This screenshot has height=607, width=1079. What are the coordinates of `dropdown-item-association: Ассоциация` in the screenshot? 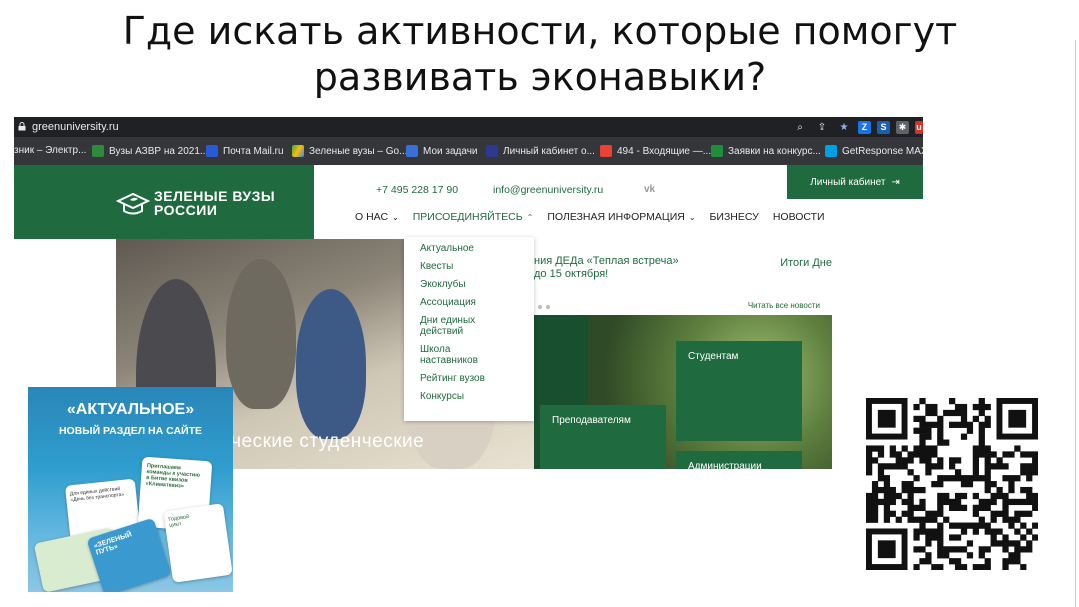 It's located at (477, 302).